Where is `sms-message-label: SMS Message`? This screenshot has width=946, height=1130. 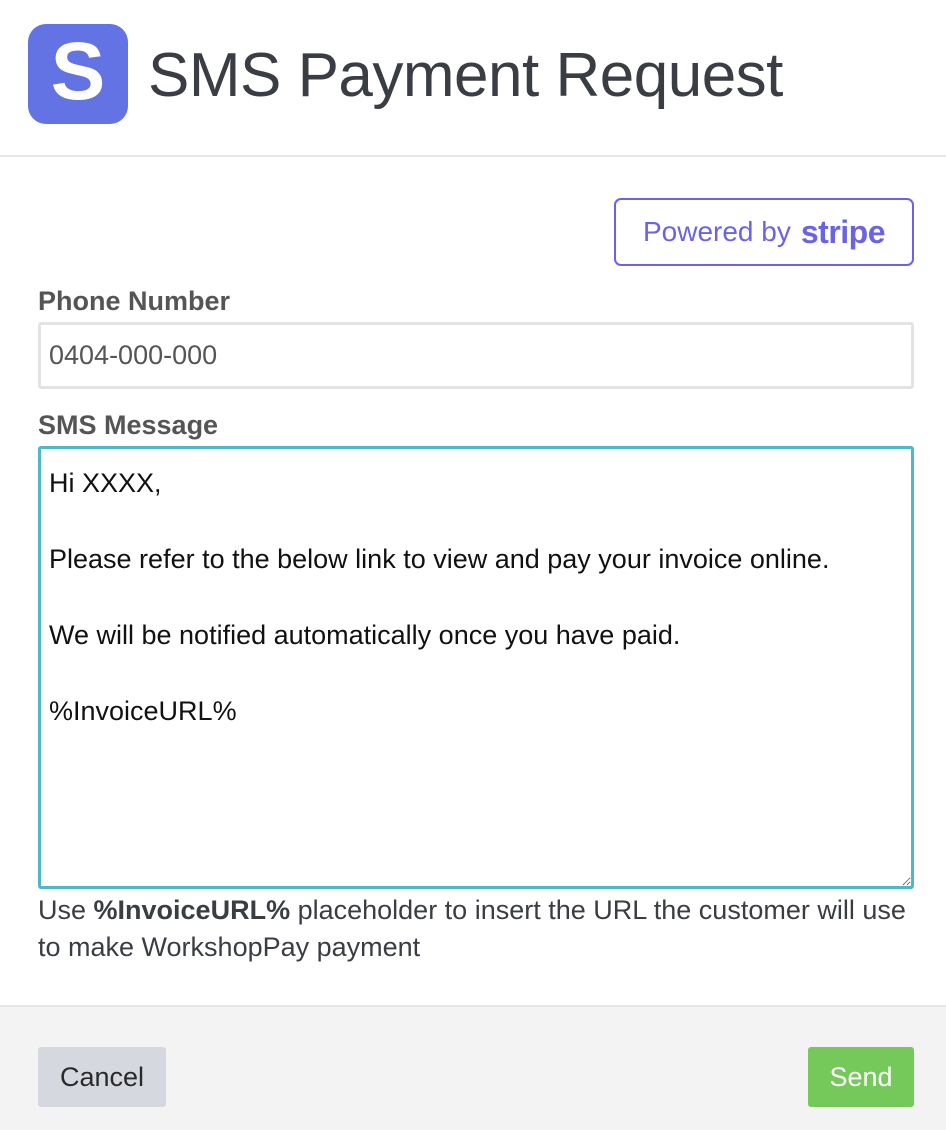
sms-message-label: SMS Message is located at coordinates (128, 425).